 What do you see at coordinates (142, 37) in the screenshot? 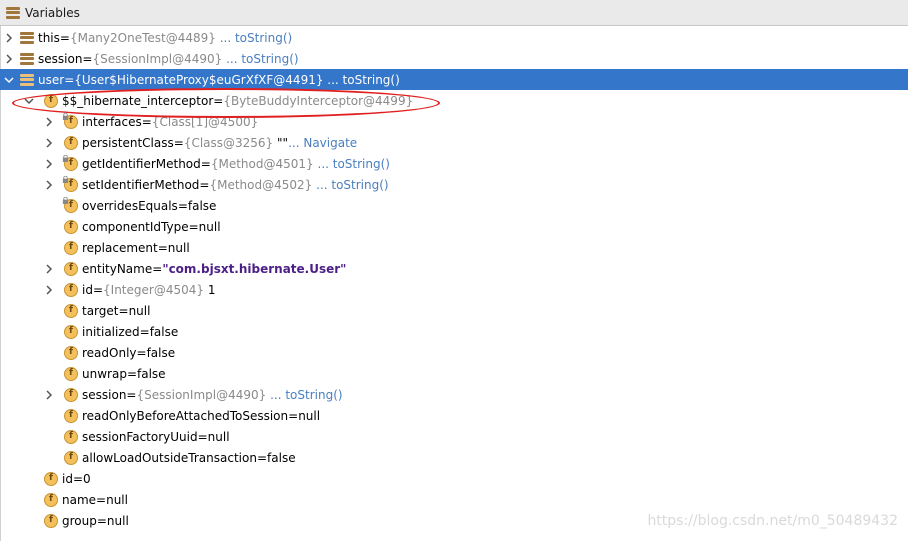
I see `var-type: {Many2OneTest@4489}` at bounding box center [142, 37].